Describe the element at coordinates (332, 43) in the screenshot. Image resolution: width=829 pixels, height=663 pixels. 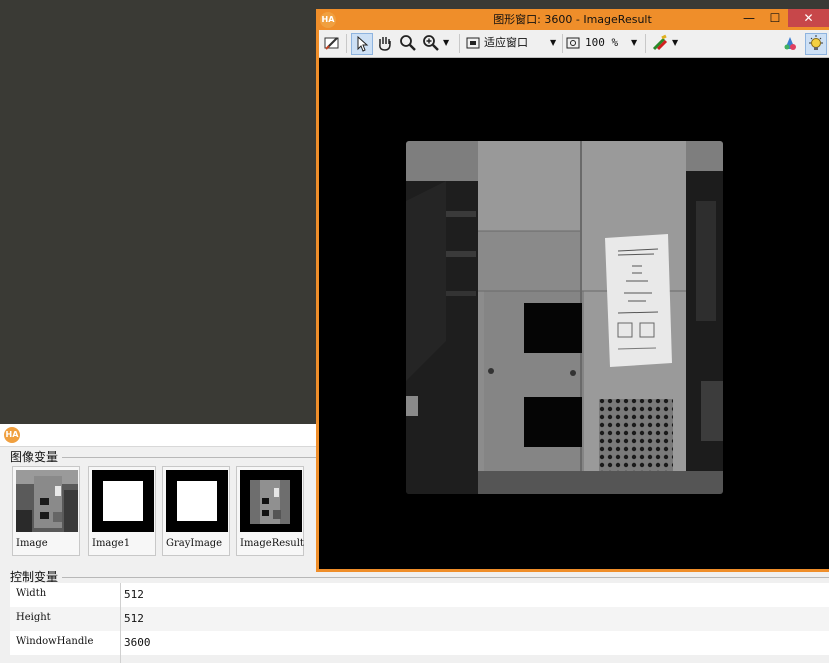
I see `settings-icon` at that location.